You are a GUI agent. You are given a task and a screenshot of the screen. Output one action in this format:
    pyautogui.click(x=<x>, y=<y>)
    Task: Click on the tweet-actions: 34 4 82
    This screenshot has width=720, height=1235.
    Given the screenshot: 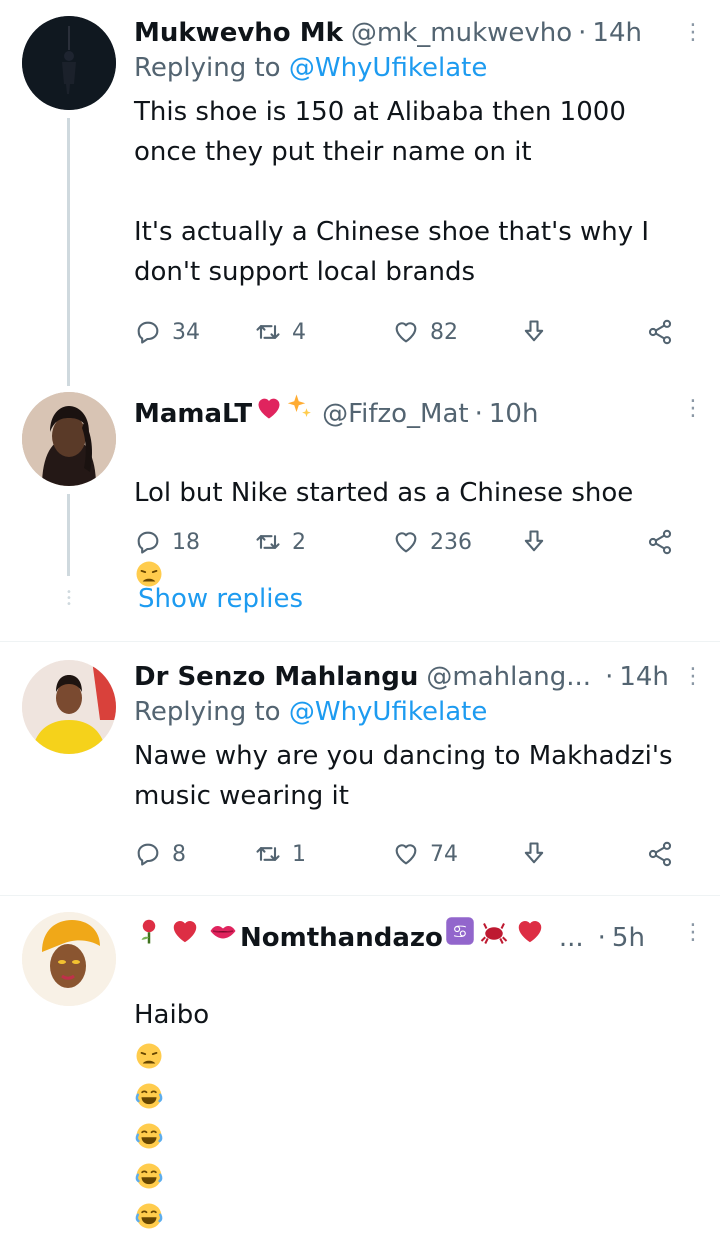 What is the action you would take?
    pyautogui.click(x=415, y=338)
    